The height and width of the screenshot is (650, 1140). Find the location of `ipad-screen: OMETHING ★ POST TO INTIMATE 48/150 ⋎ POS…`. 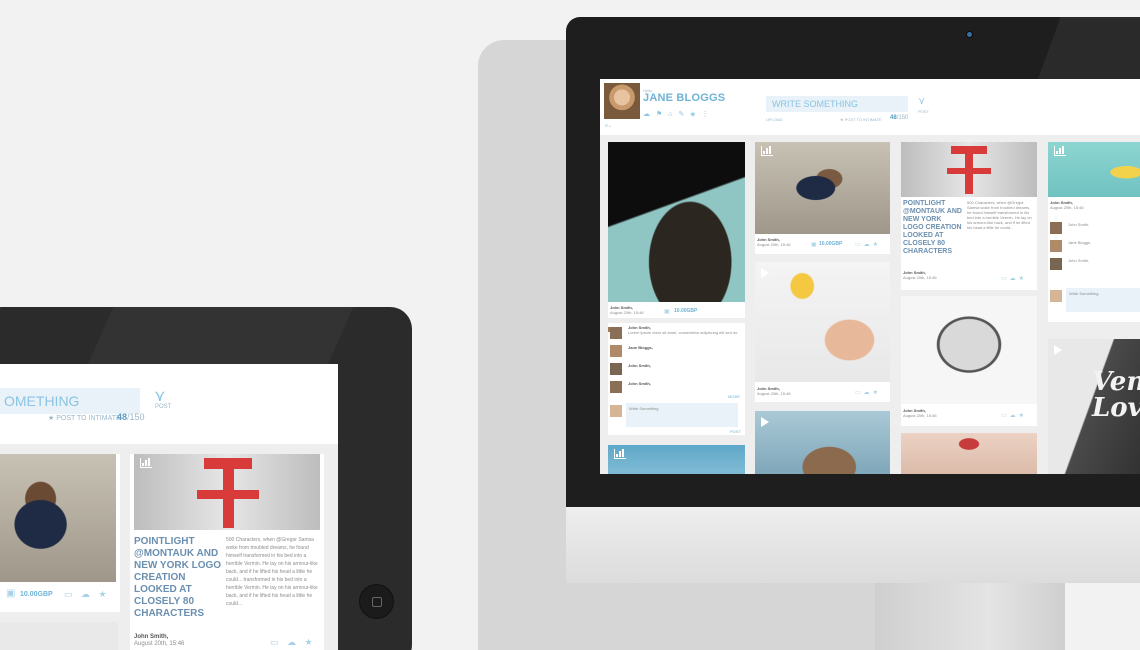

ipad-screen: OMETHING ★ POST TO INTIMATE 48/150 ⋎ POS… is located at coordinates (169, 507).